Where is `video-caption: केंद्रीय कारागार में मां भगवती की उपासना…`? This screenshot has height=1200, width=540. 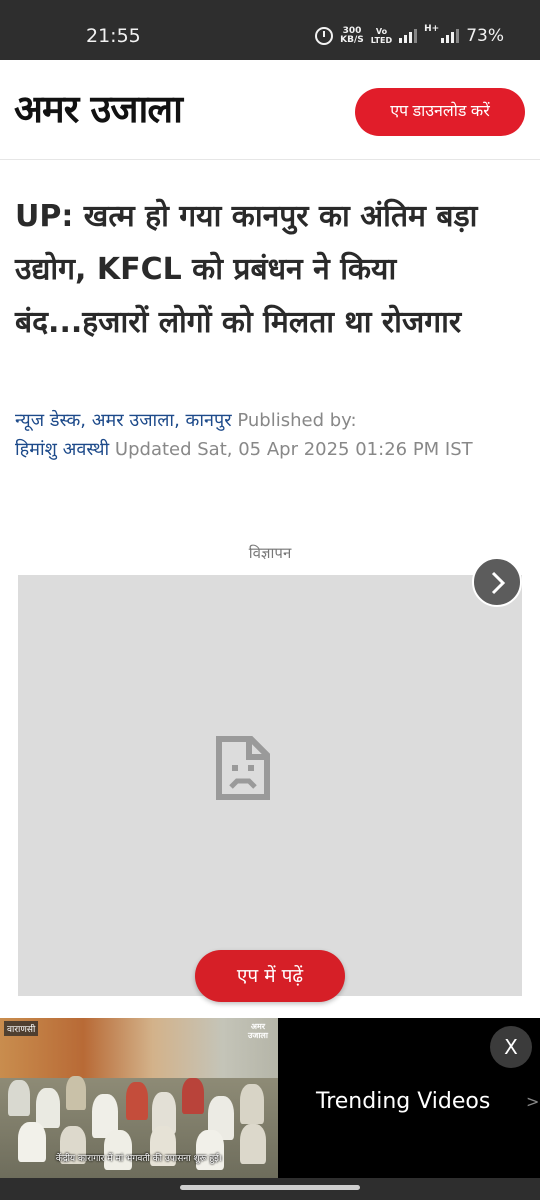 video-caption: केंद्रीय कारागार में मां भगवती की उपासना… is located at coordinates (139, 1159).